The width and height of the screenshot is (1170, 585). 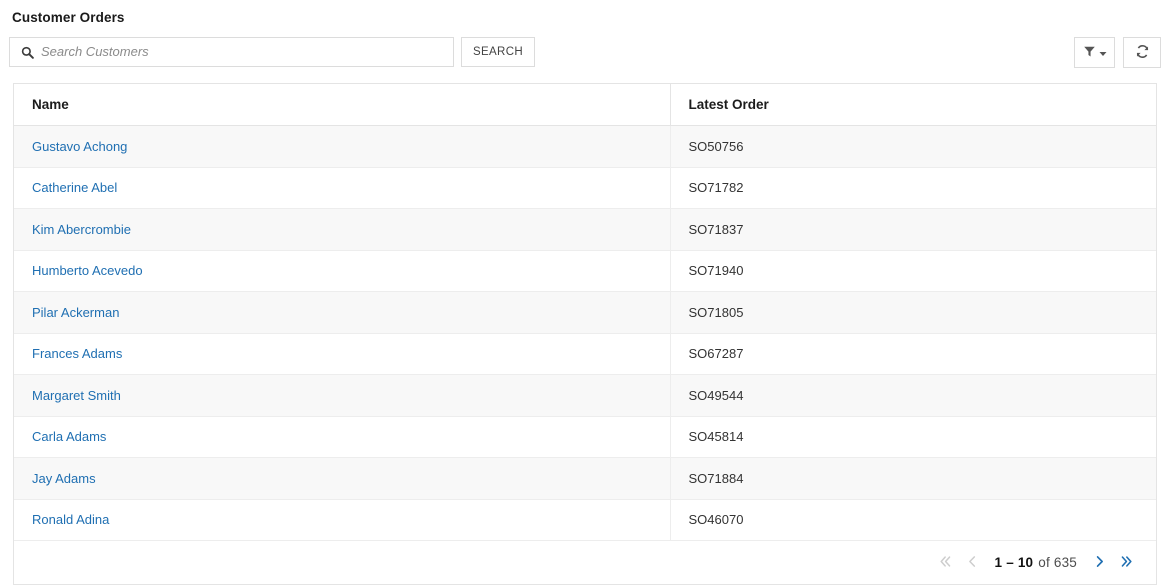 I want to click on funnel-icon, so click(x=1089, y=53).